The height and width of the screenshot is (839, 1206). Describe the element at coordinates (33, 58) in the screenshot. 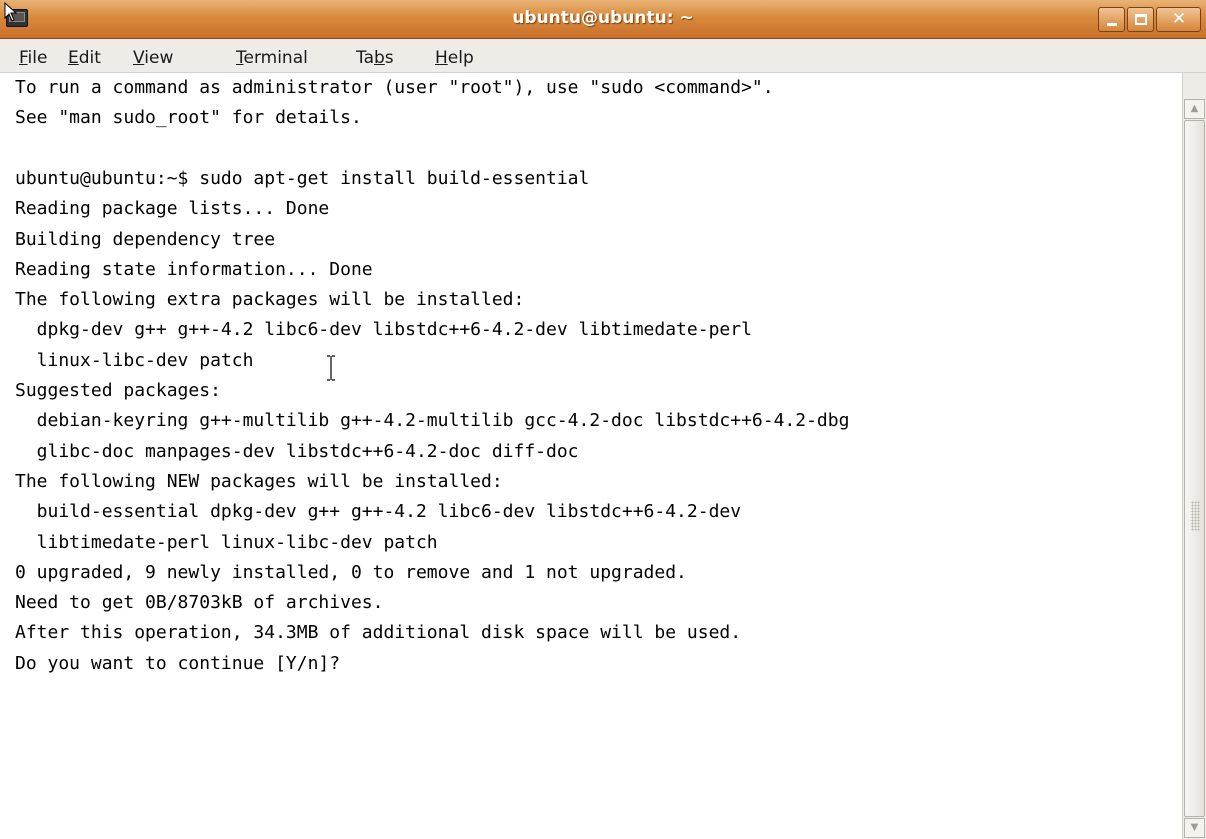

I see `menu-file: File` at that location.